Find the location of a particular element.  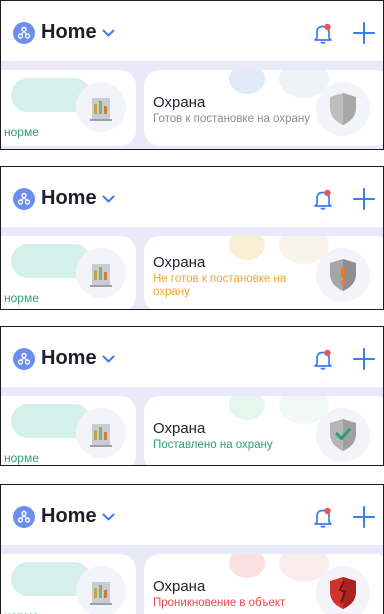

security-card: Охрана Проникновение в объект is located at coordinates (263, 584).